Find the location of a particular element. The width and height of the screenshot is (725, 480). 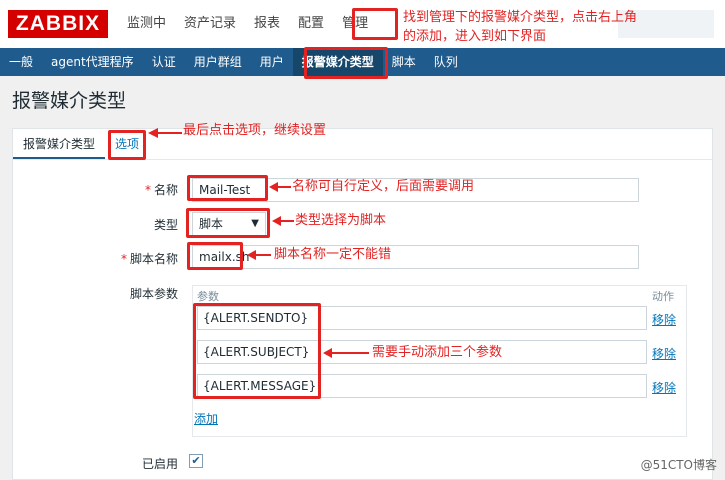

params-column-action: 动作 is located at coordinates (663, 296).